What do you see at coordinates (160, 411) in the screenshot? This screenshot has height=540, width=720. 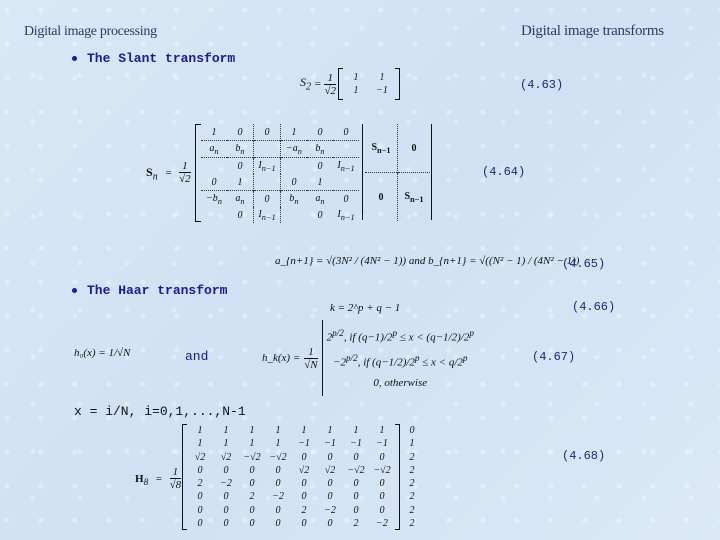 I see `x-definition: x = i/N, i=0,1,...,N-1` at bounding box center [160, 411].